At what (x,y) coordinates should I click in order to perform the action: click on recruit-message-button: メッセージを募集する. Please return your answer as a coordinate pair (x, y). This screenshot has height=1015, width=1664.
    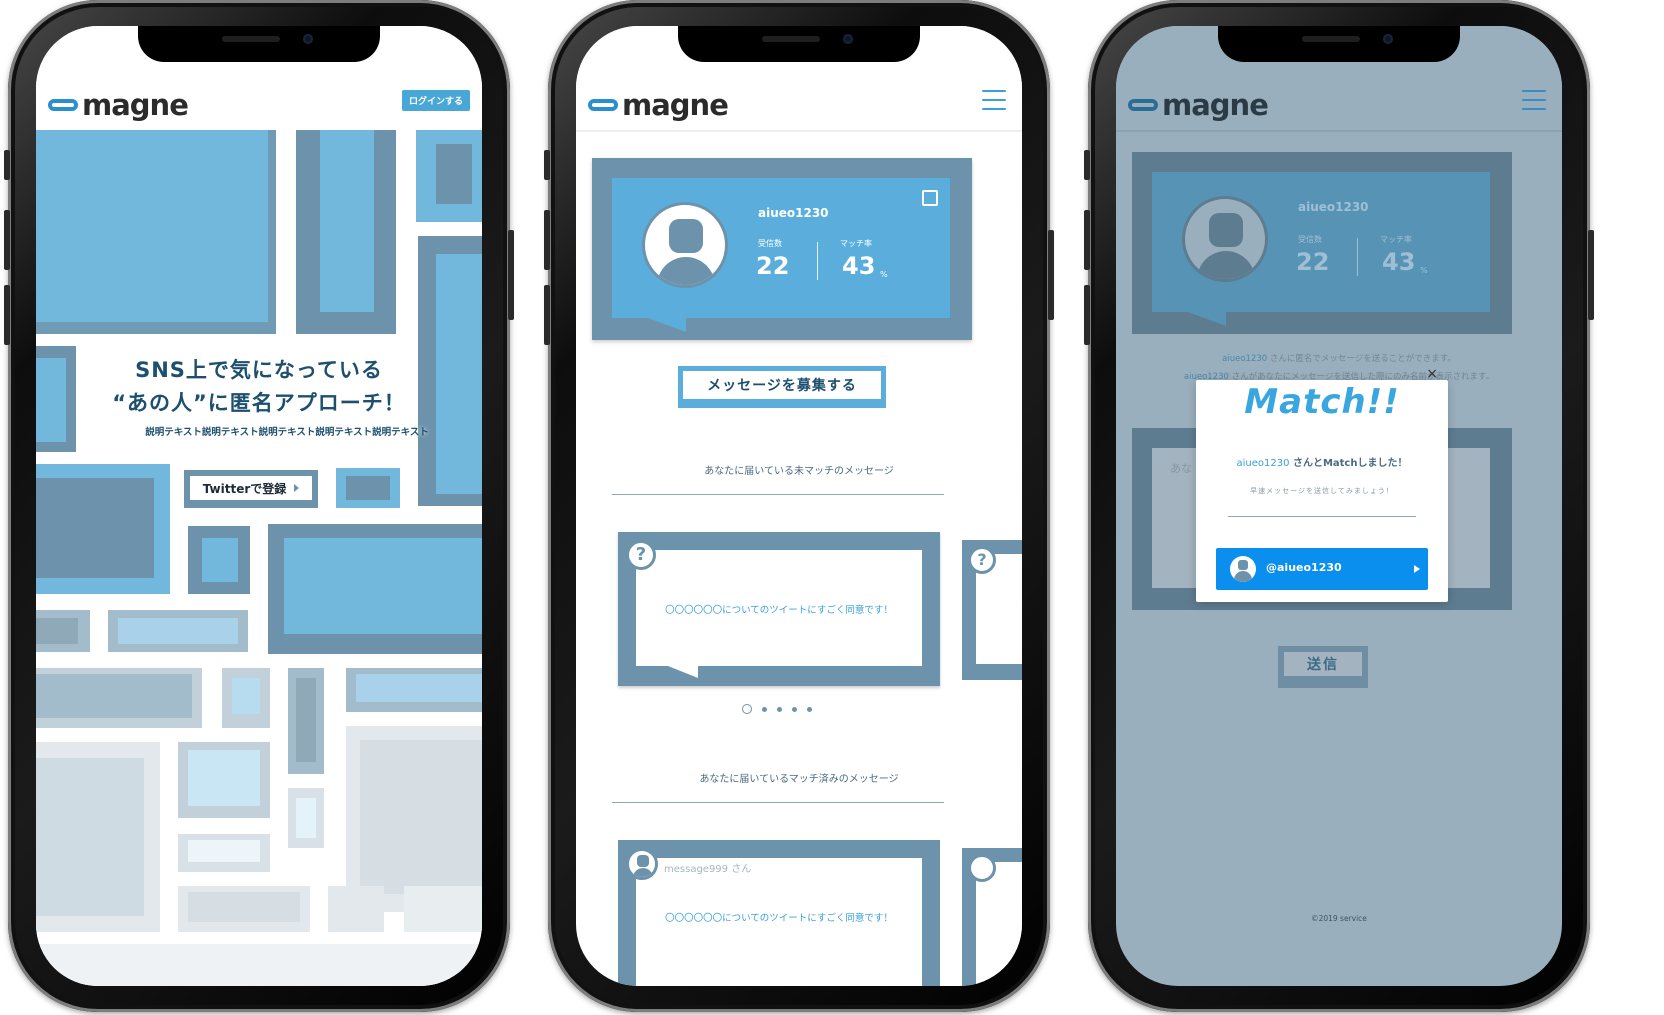
    Looking at the image, I should click on (782, 387).